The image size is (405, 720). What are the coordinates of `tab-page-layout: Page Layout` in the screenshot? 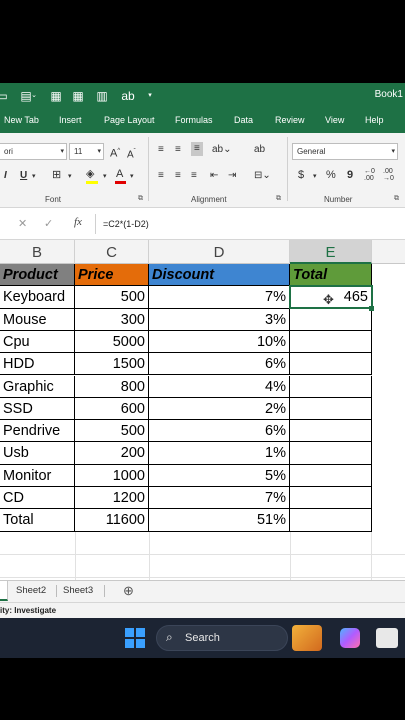 It's located at (129, 120).